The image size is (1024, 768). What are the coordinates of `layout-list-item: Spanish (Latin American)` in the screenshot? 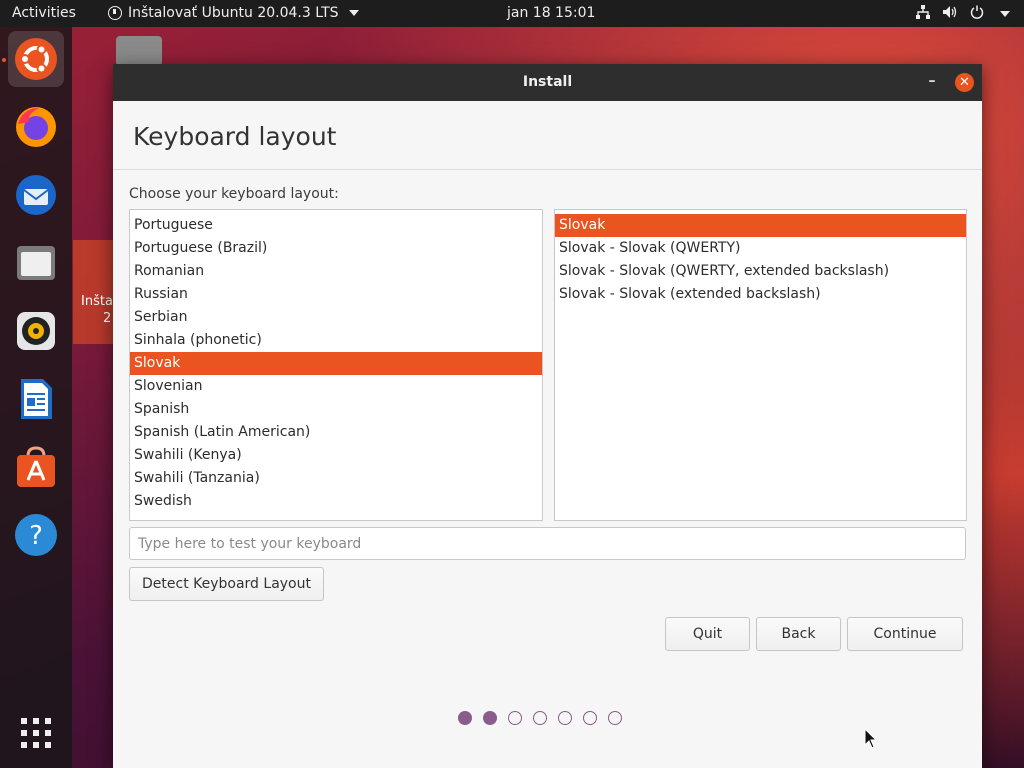 It's located at (336, 432).